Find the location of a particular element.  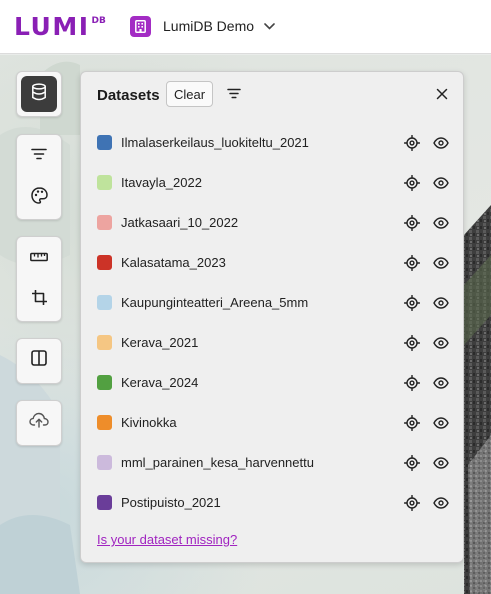

dataset-name: Kivinokka is located at coordinates (149, 422).